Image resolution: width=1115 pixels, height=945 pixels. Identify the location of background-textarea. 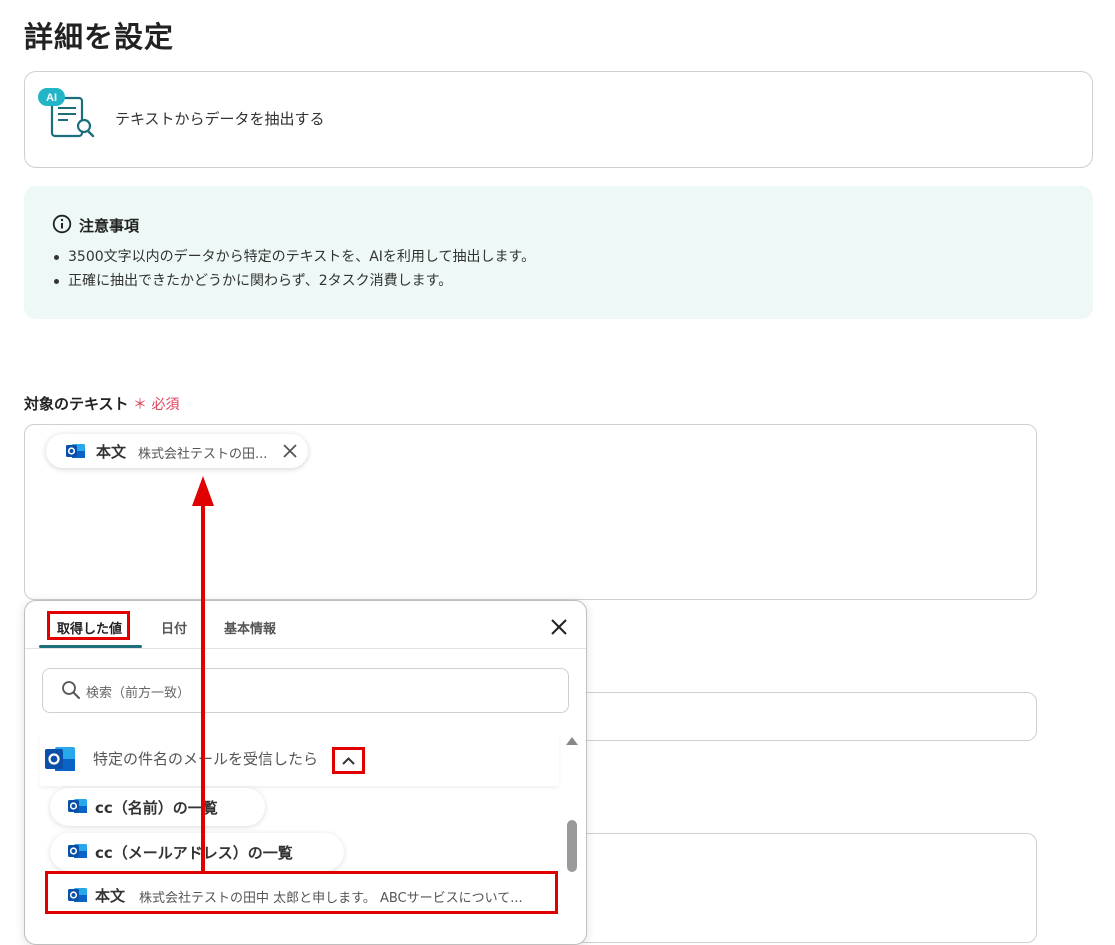
(798, 888).